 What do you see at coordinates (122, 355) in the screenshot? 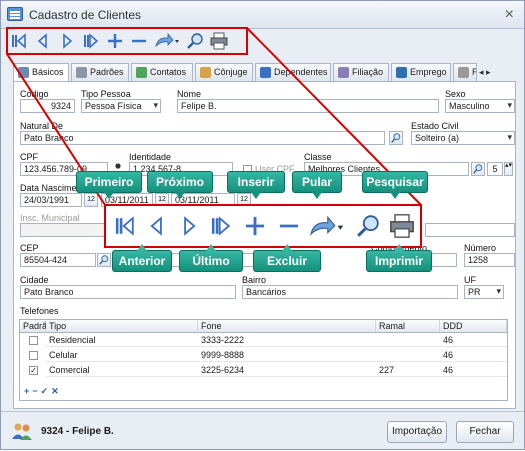
I see `table-cell: Celular` at bounding box center [122, 355].